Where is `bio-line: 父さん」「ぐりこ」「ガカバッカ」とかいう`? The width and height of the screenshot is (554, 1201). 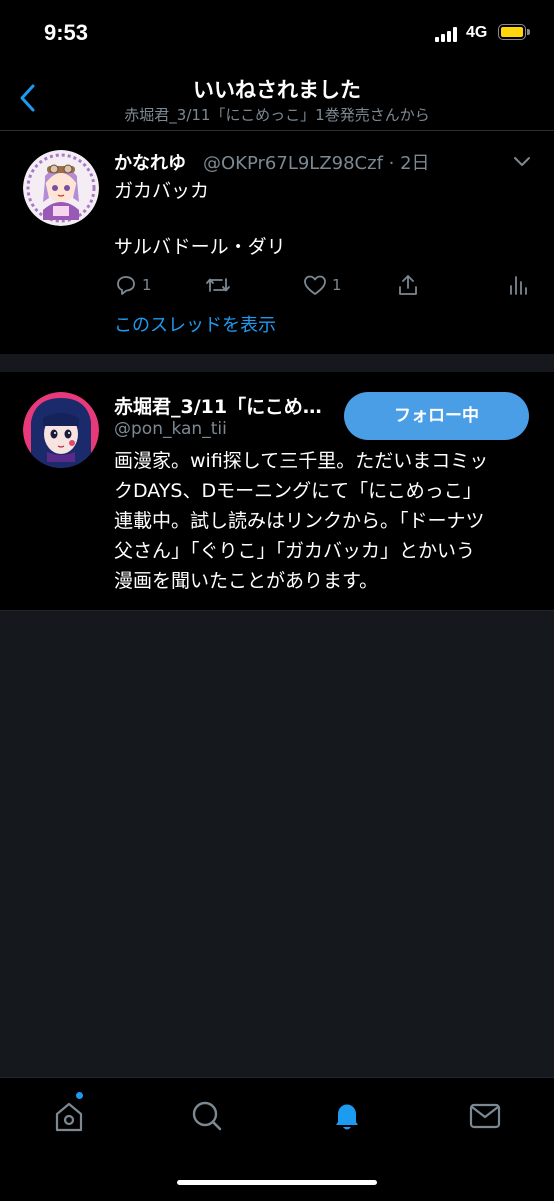
bio-line: 父さん」「ぐりこ」「ガカバッカ」とかいう is located at coordinates (295, 551).